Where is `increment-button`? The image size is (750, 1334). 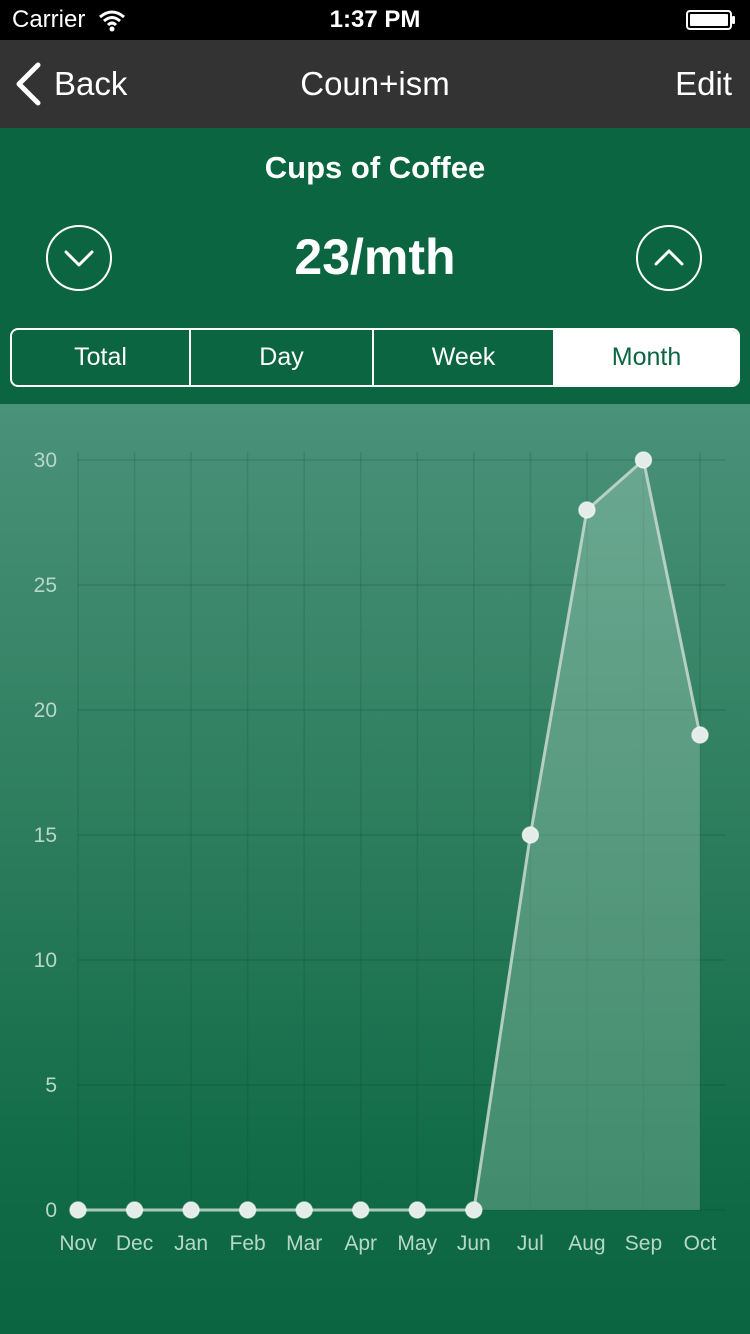
increment-button is located at coordinates (669, 258).